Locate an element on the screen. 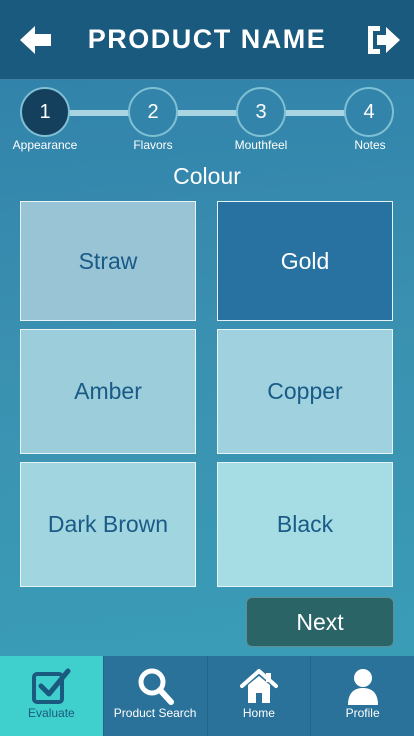  colour-option-copper: Copper is located at coordinates (305, 391).